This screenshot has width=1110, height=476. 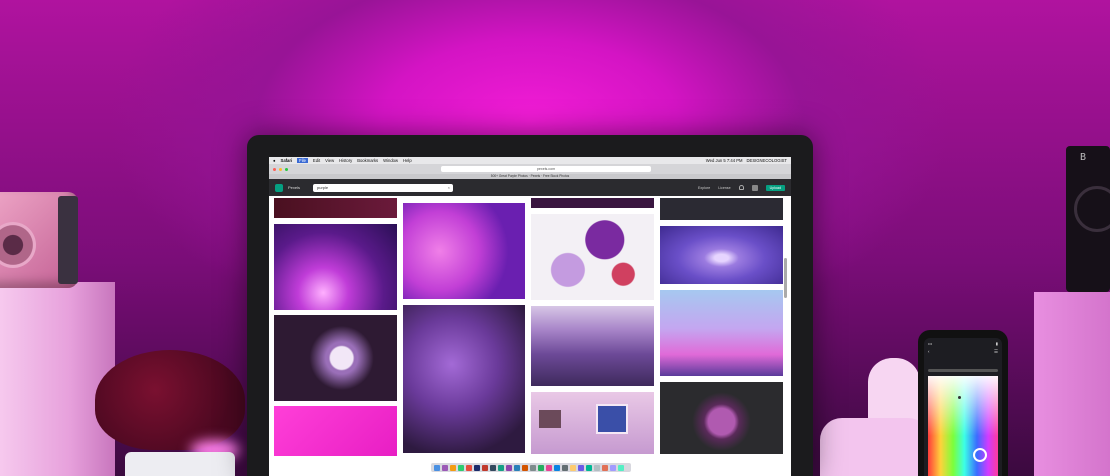 What do you see at coordinates (345, 160) in the screenshot?
I see `menu-history: History` at bounding box center [345, 160].